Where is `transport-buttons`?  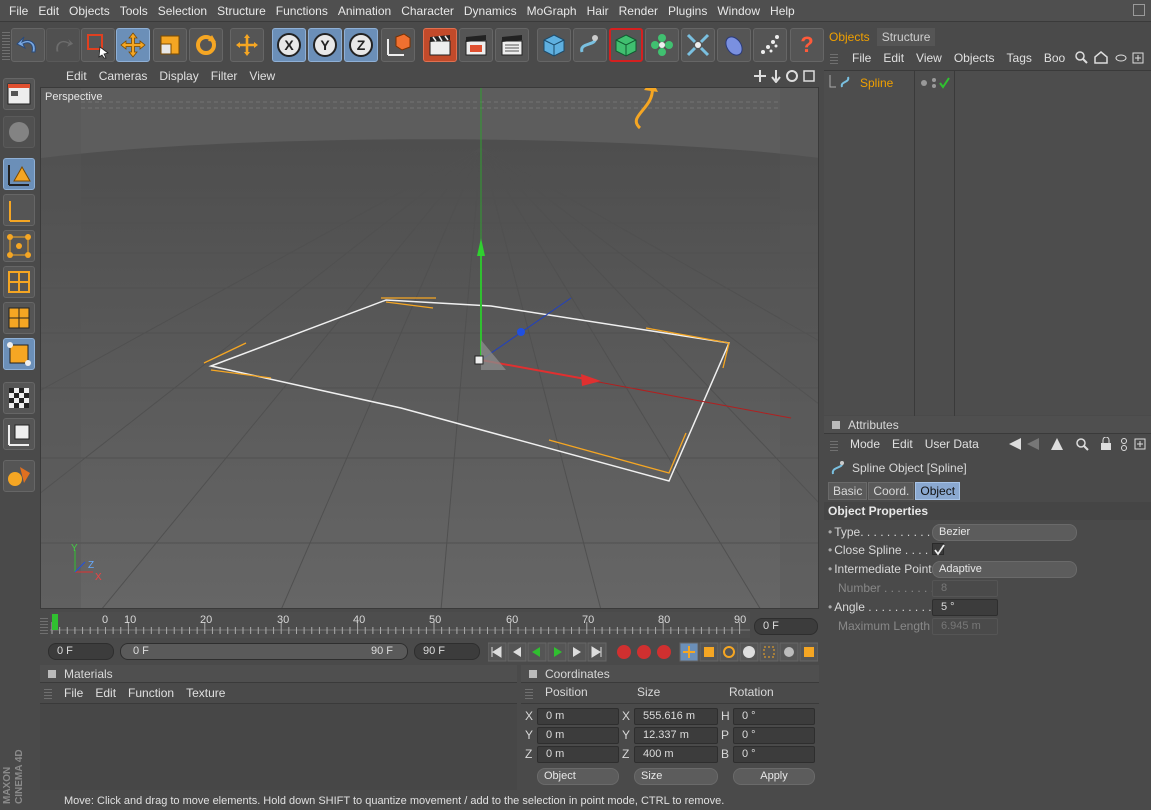
transport-buttons is located at coordinates (653, 652).